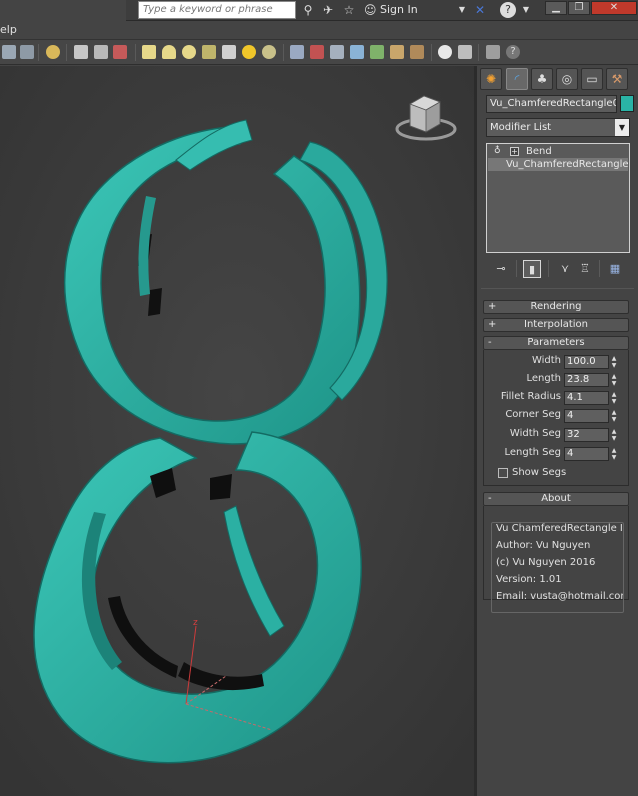 The height and width of the screenshot is (796, 638). What do you see at coordinates (399, 10) in the screenshot?
I see `sign-in-button: Sign In` at bounding box center [399, 10].